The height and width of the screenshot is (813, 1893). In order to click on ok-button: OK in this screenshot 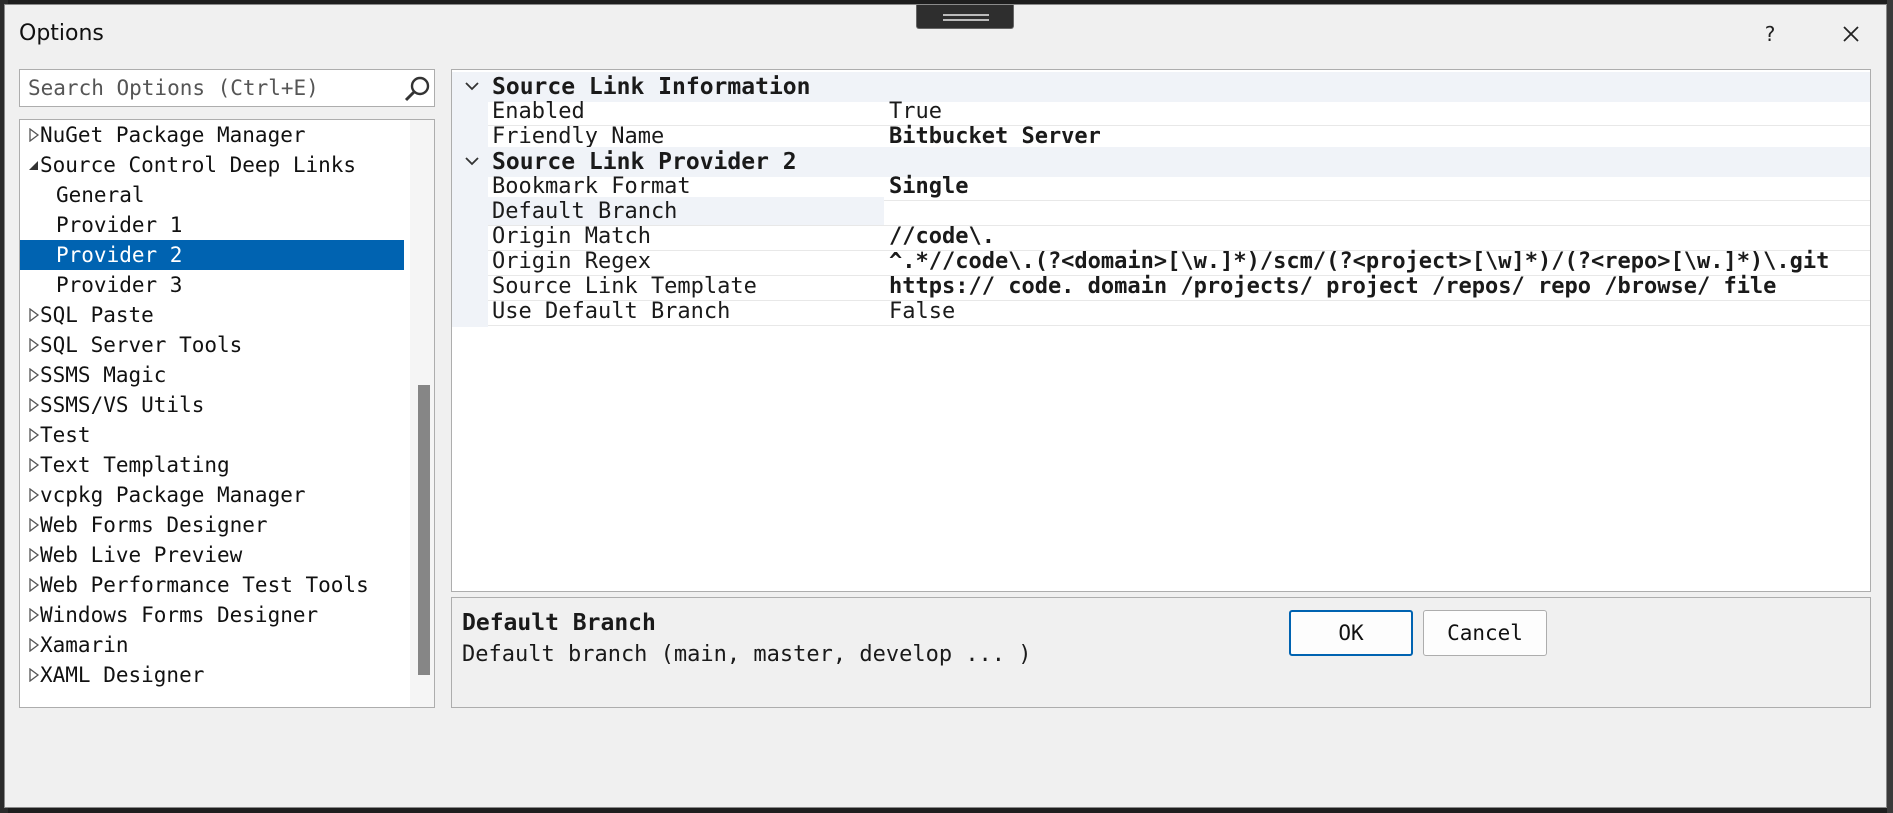, I will do `click(1351, 633)`.